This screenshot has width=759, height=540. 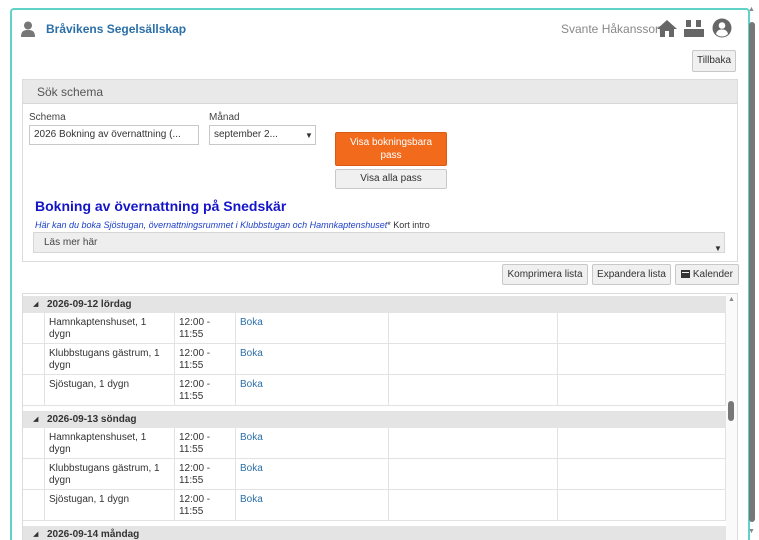 I want to click on search-panel-title: Sök schema, so click(x=380, y=92).